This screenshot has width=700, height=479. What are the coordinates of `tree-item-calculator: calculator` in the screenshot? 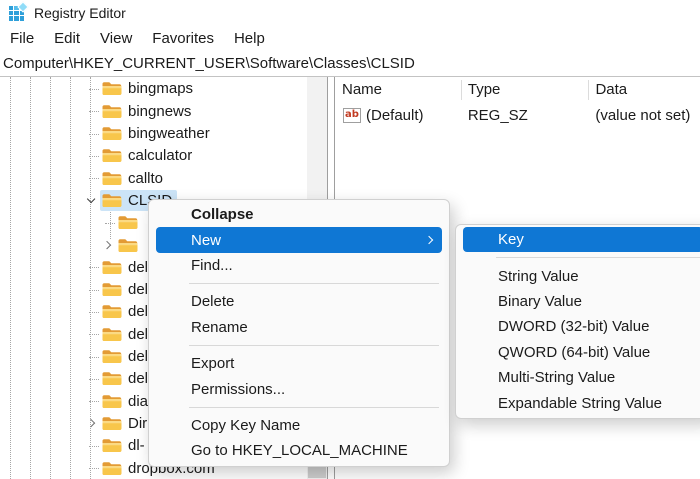 It's located at (139, 156).